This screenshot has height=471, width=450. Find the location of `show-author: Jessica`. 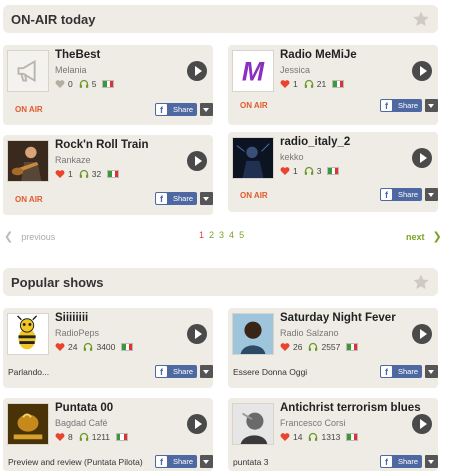

show-author: Jessica is located at coordinates (295, 70).